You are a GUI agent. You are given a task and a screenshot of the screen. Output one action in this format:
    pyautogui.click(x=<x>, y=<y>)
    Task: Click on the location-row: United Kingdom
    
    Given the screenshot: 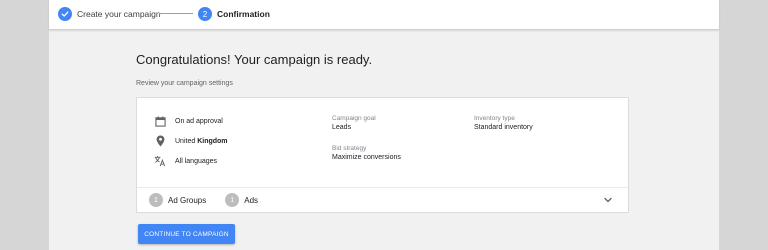 What is the action you would take?
    pyautogui.click(x=191, y=141)
    